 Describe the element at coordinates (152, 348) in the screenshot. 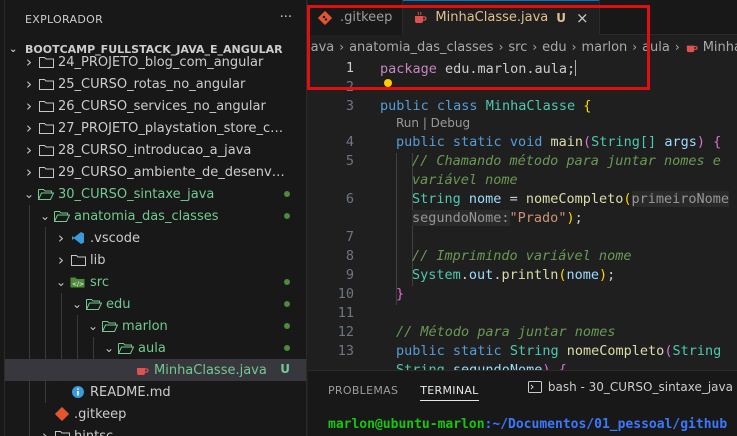

I see `tree-item-label: aula` at that location.